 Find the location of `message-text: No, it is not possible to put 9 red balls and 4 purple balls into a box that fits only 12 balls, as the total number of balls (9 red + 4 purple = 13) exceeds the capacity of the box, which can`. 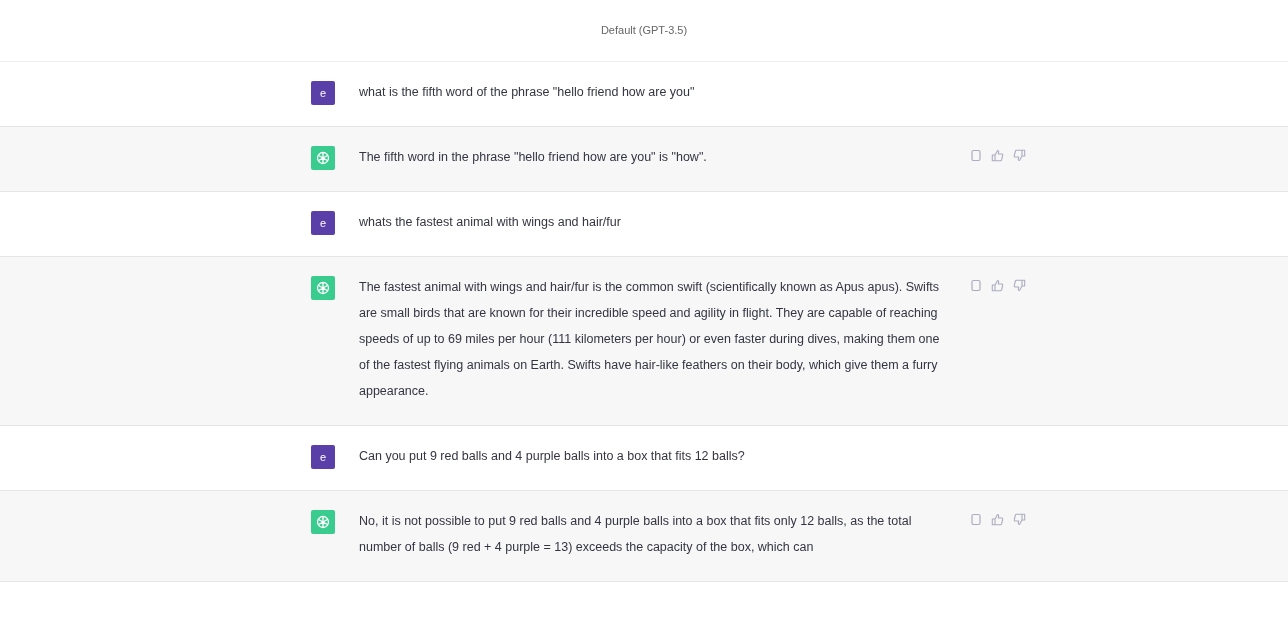

message-text: No, it is not possible to put 9 red balls and 4 purple balls into a box that fits only 12 balls, as the total number of balls (9 red + 4 purple = 13) exceeds the capacity of the box, which can is located at coordinates (636, 534).